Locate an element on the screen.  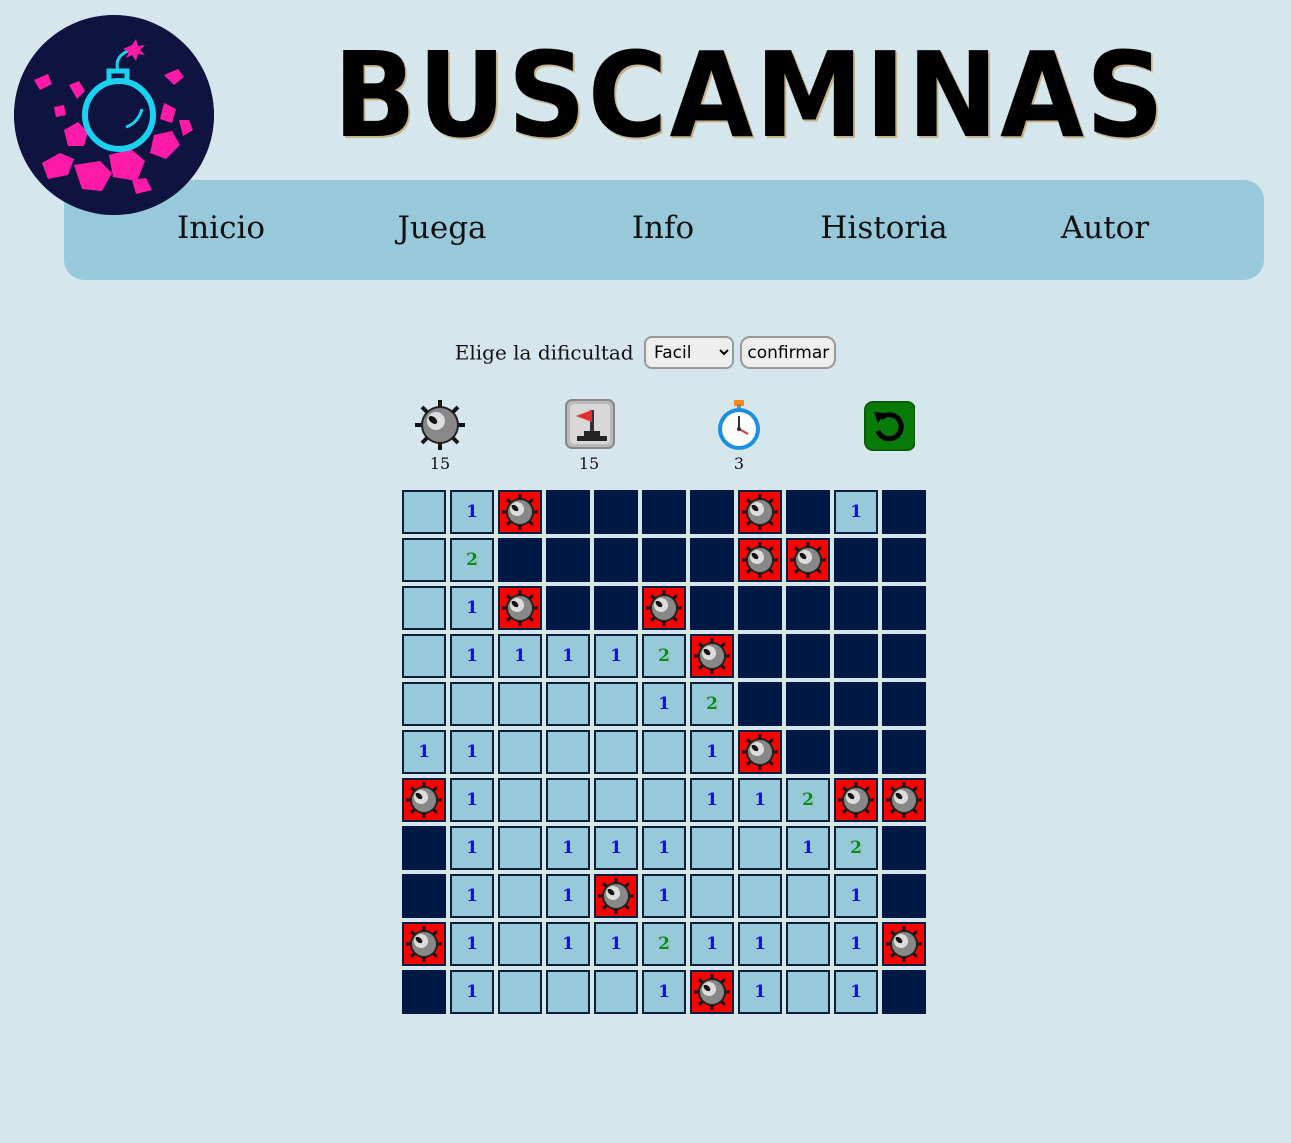
nav-item-historia: Historia is located at coordinates (884, 230).